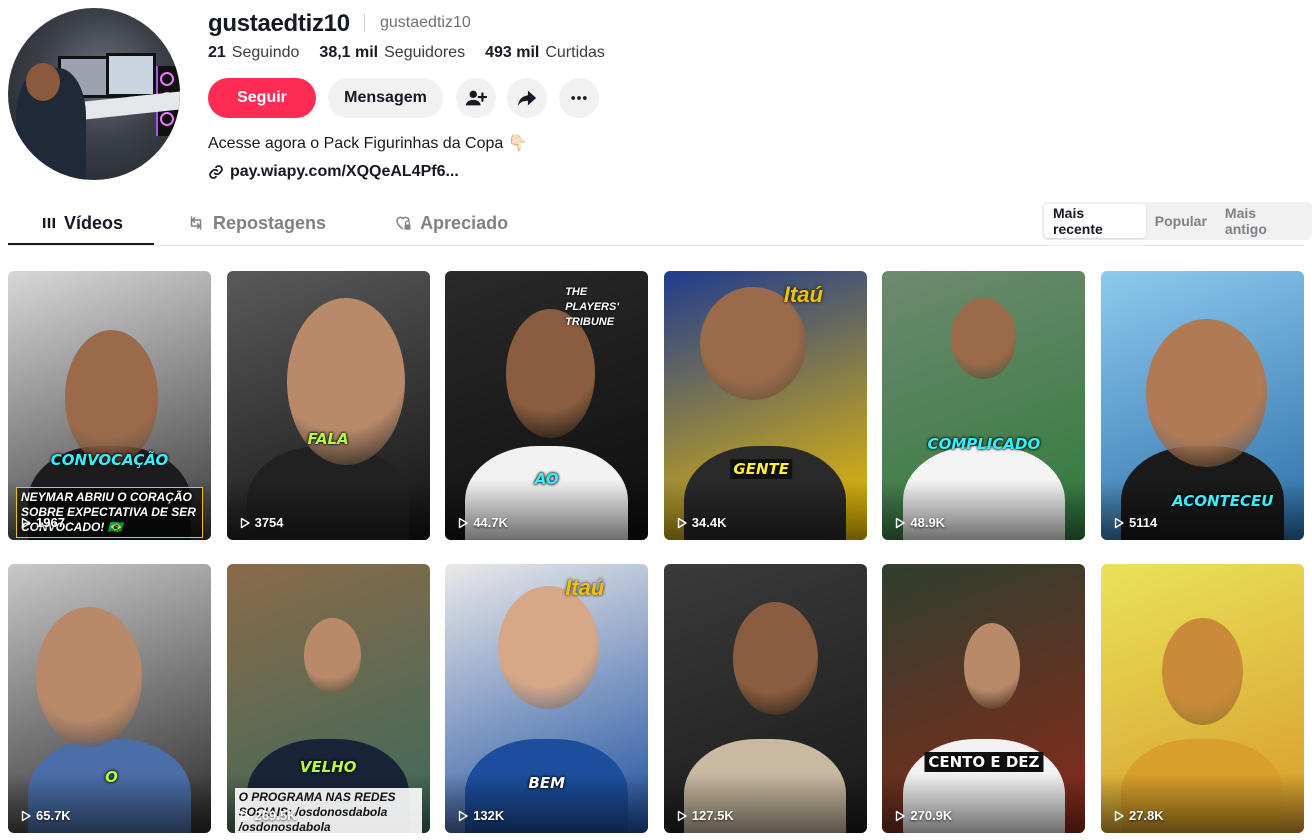  What do you see at coordinates (490, 522) in the screenshot?
I see `view-count-text: 44.7K` at bounding box center [490, 522].